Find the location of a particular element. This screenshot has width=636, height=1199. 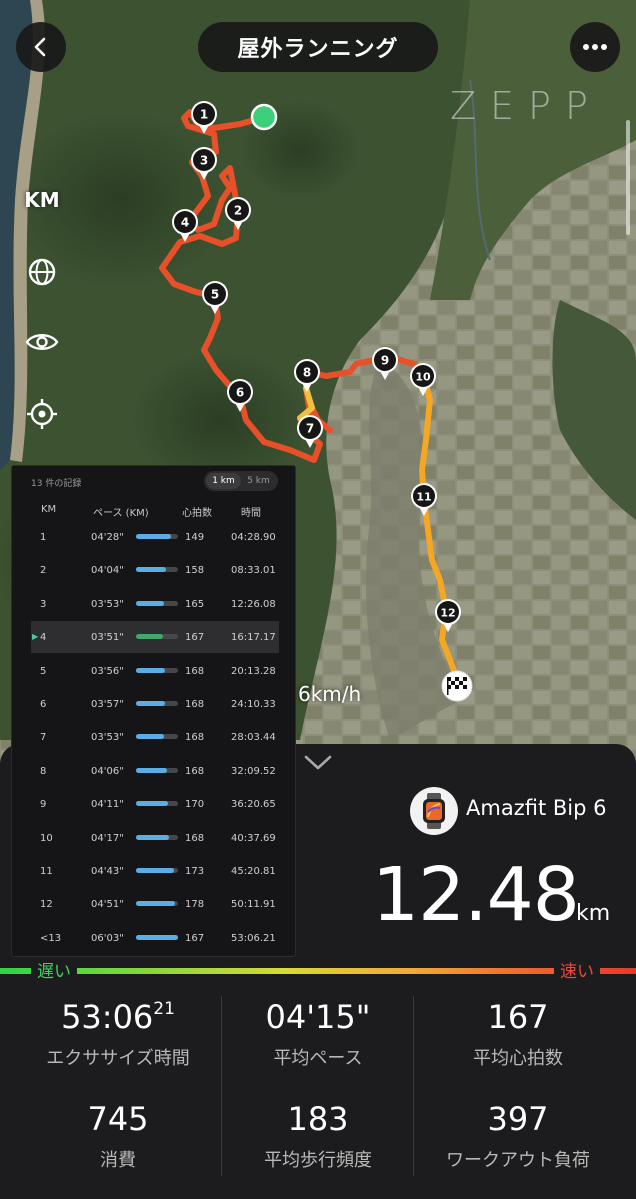

split-heart-rate: 165 is located at coordinates (195, 604).